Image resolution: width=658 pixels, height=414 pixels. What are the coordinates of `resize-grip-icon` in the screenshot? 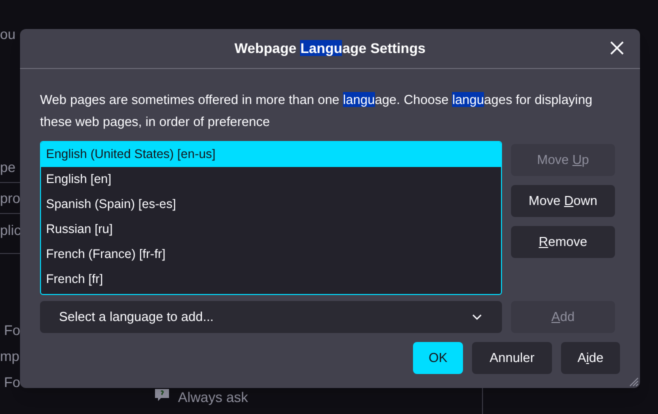 It's located at (633, 381).